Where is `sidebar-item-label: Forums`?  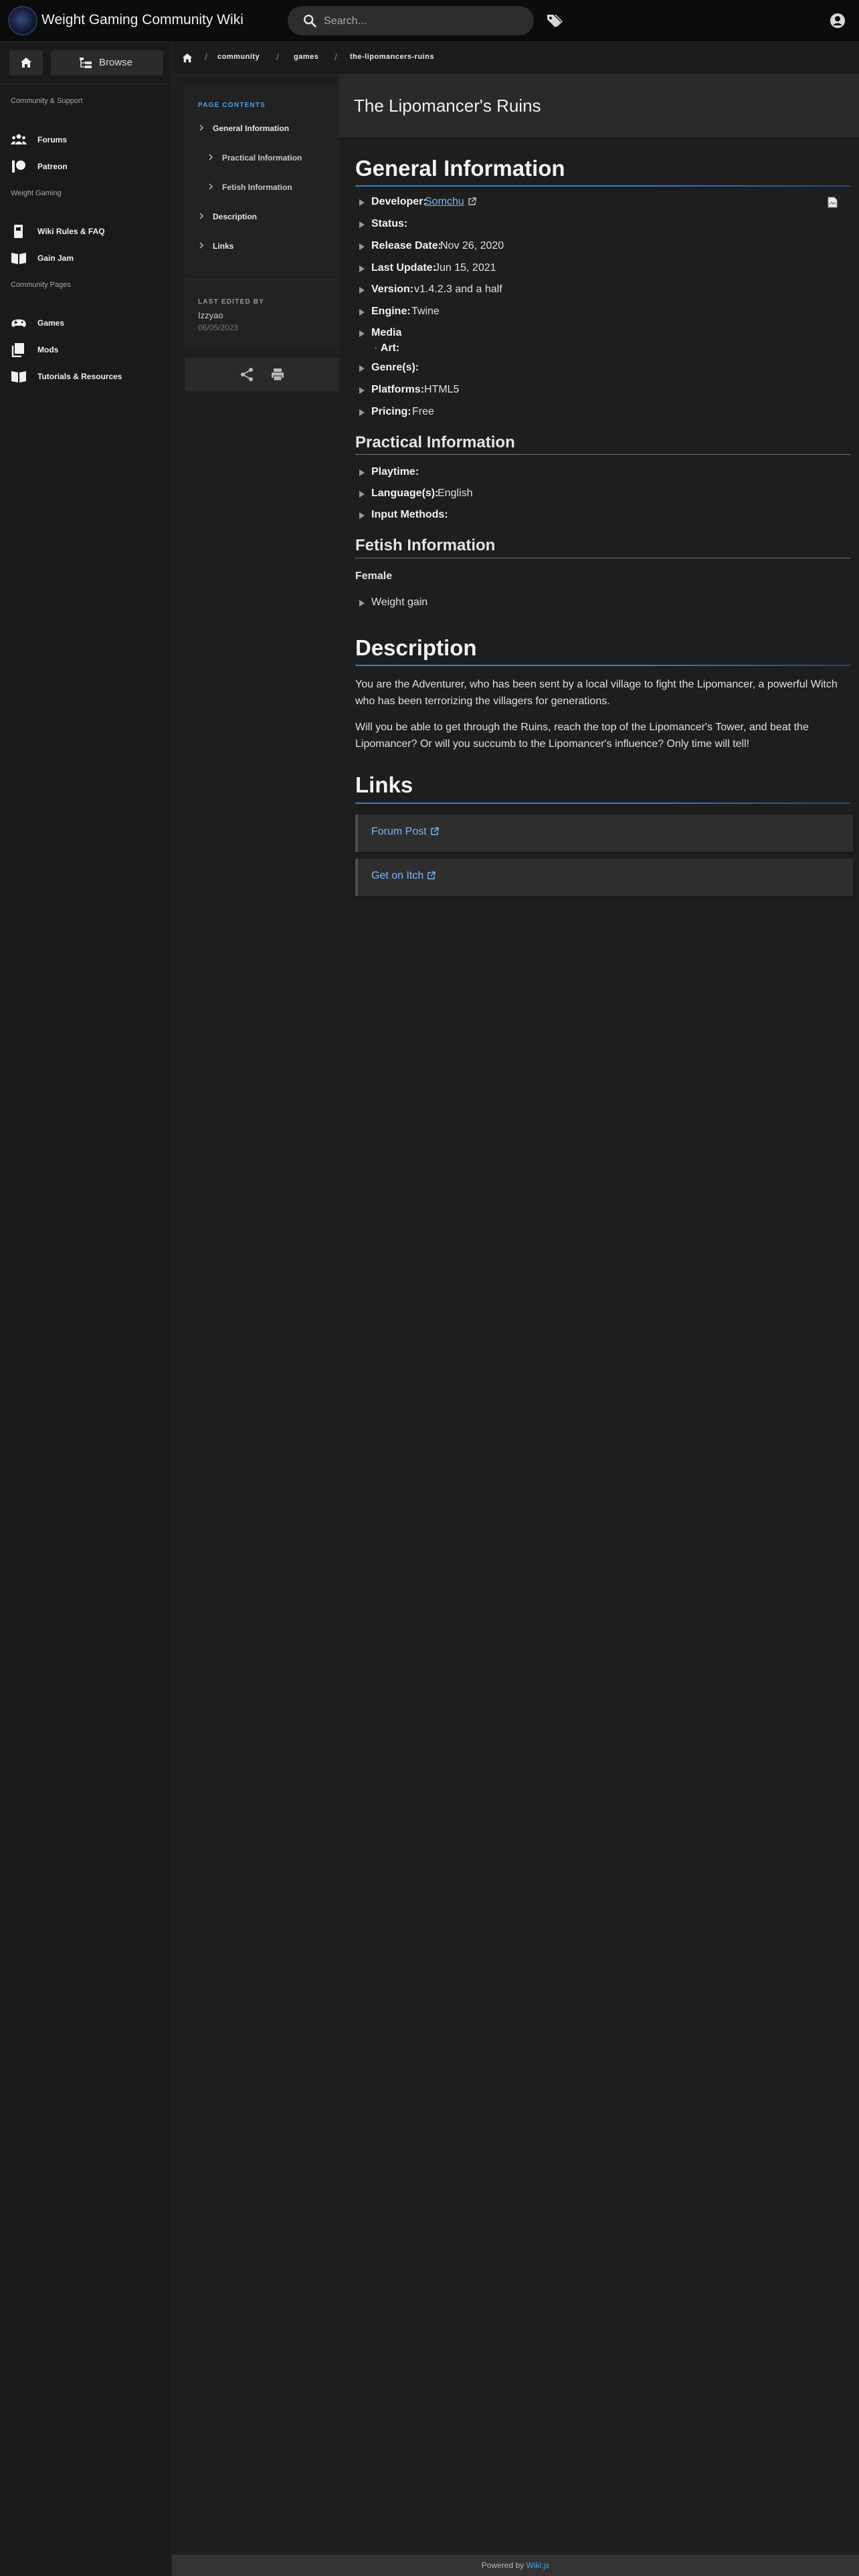 sidebar-item-label: Forums is located at coordinates (52, 140).